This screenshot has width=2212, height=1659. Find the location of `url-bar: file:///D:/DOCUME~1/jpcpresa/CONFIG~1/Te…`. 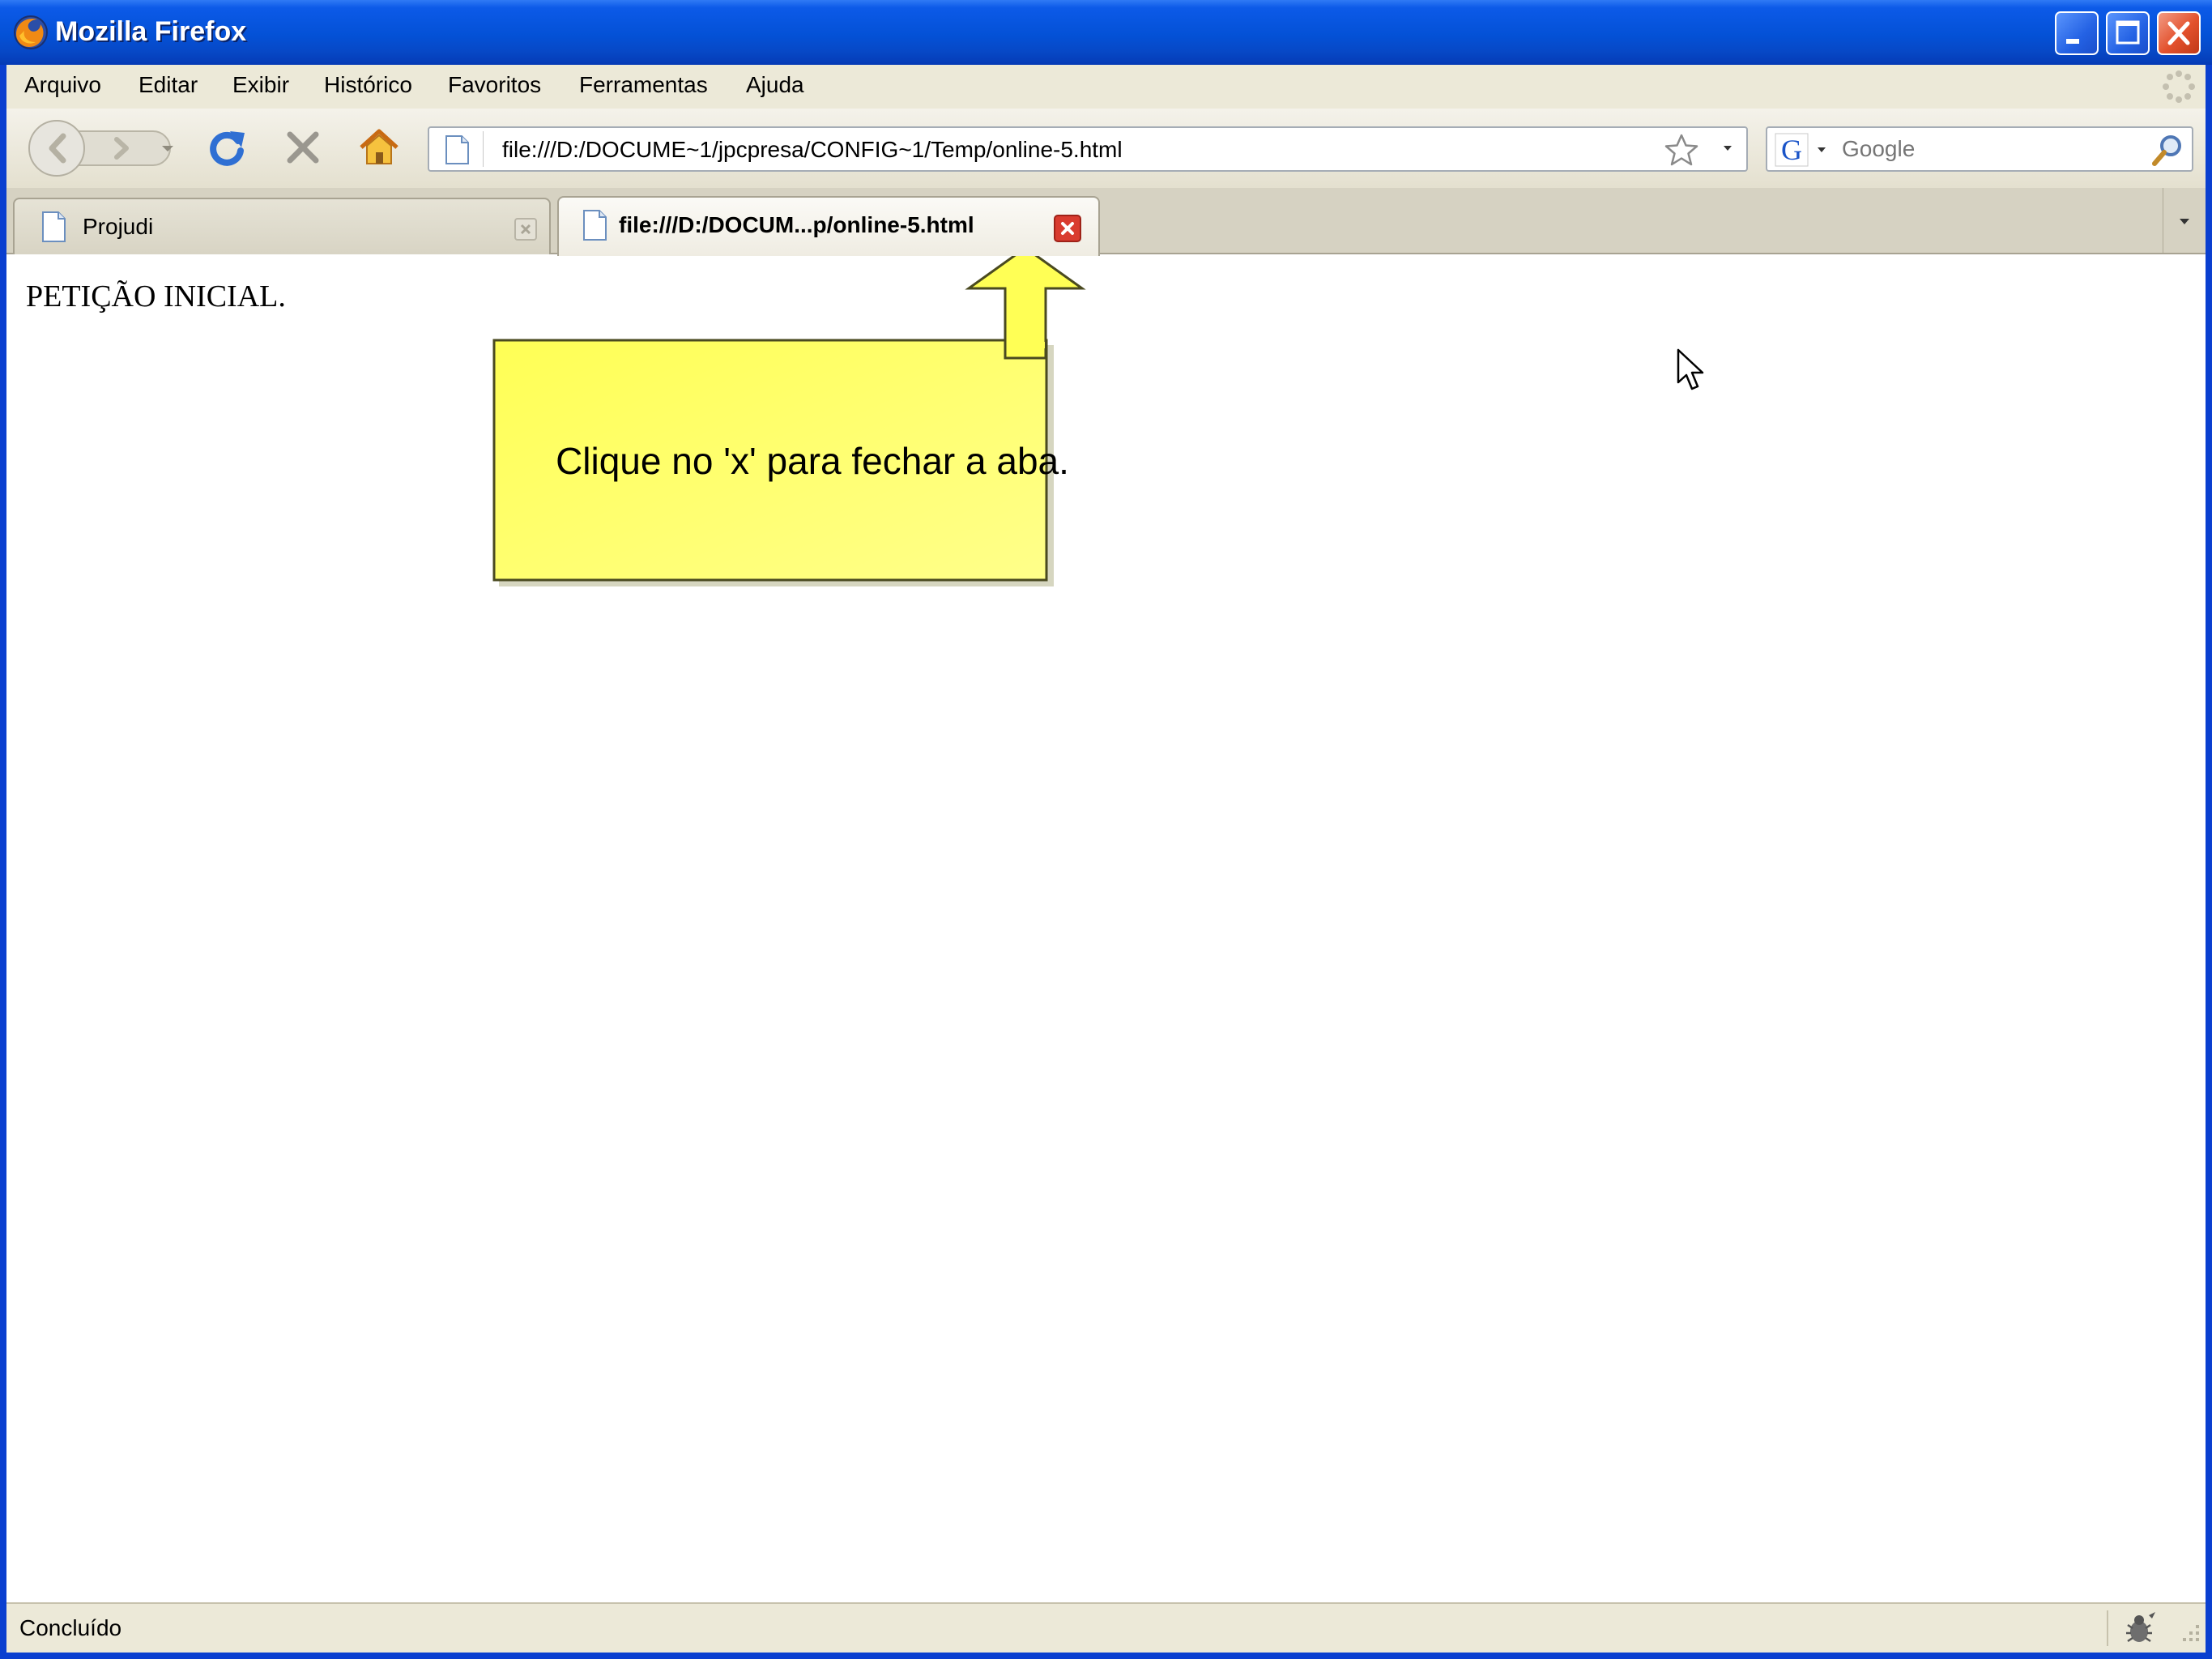

url-bar: file:///D:/DOCUME~1/jpcpresa/CONFIG~1/Te… is located at coordinates (1088, 149).